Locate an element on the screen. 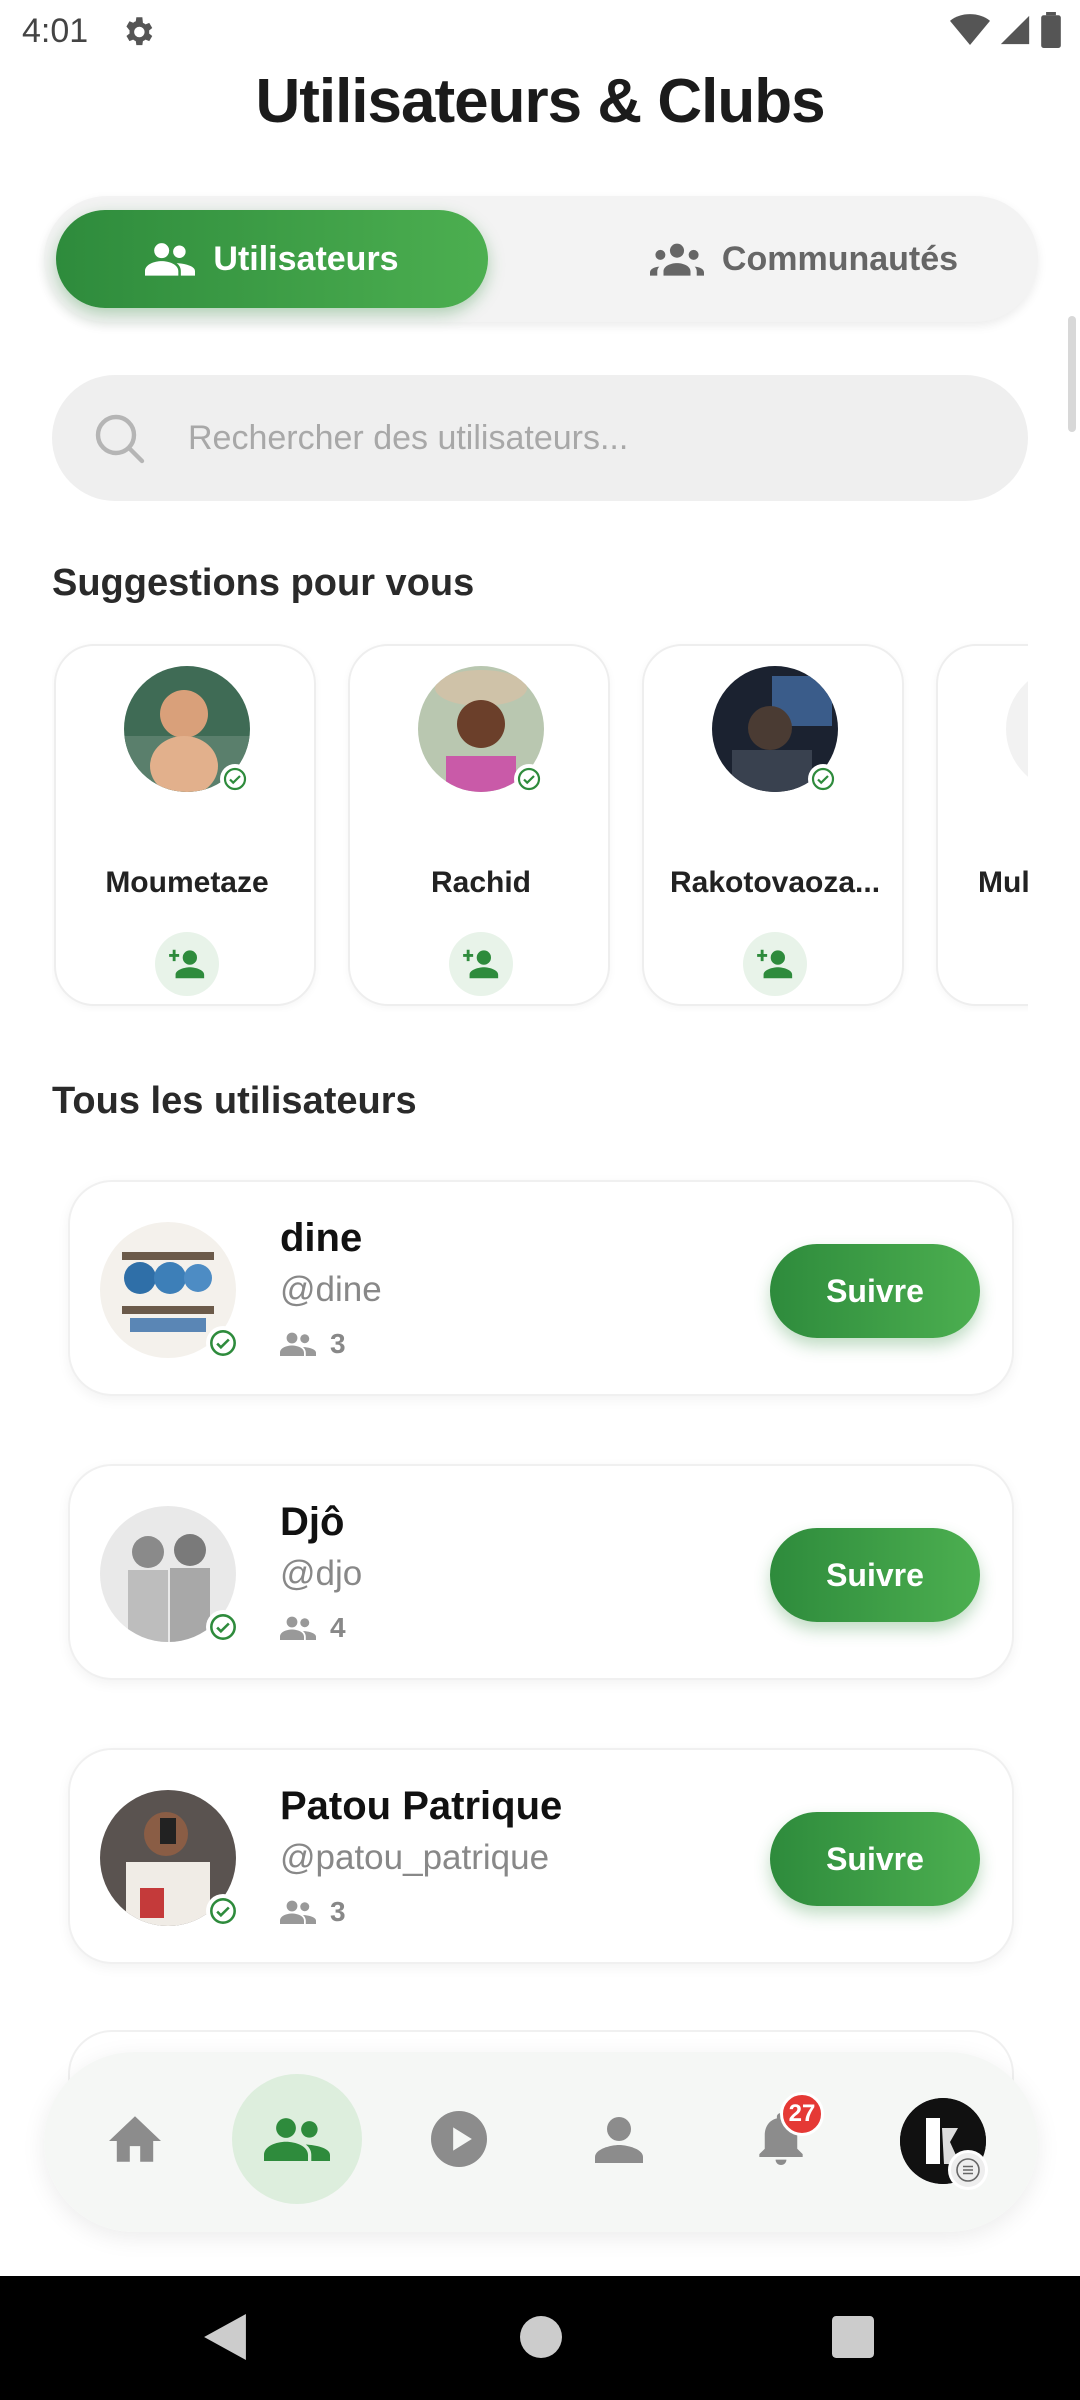  user-card: Djô @djo 4 Suivre is located at coordinates (541, 1572).